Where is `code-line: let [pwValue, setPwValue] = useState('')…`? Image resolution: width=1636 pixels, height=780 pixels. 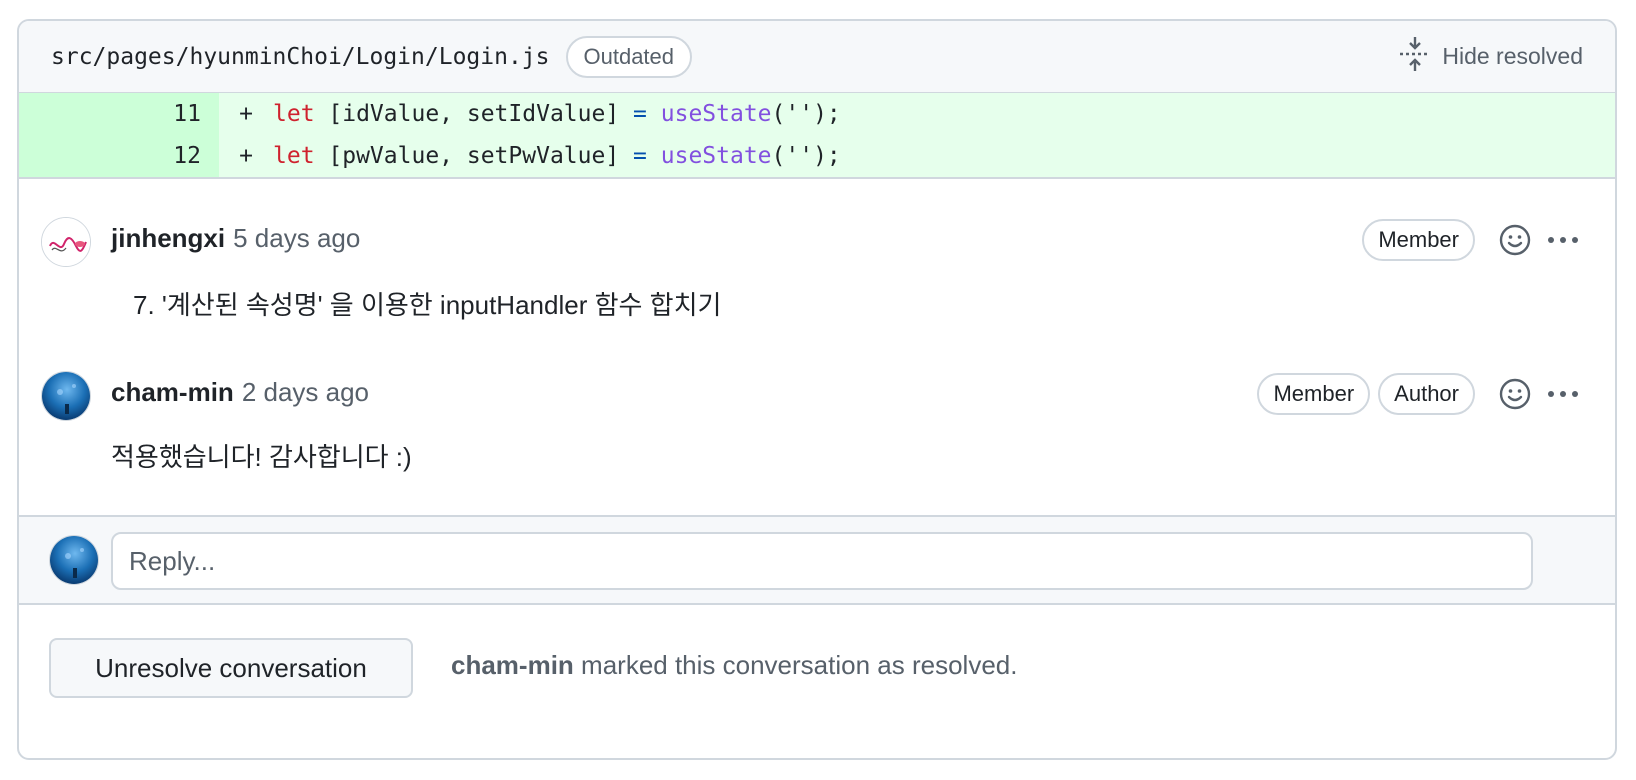 code-line: let [pwValue, setPwValue] = useState('')… is located at coordinates (557, 156).